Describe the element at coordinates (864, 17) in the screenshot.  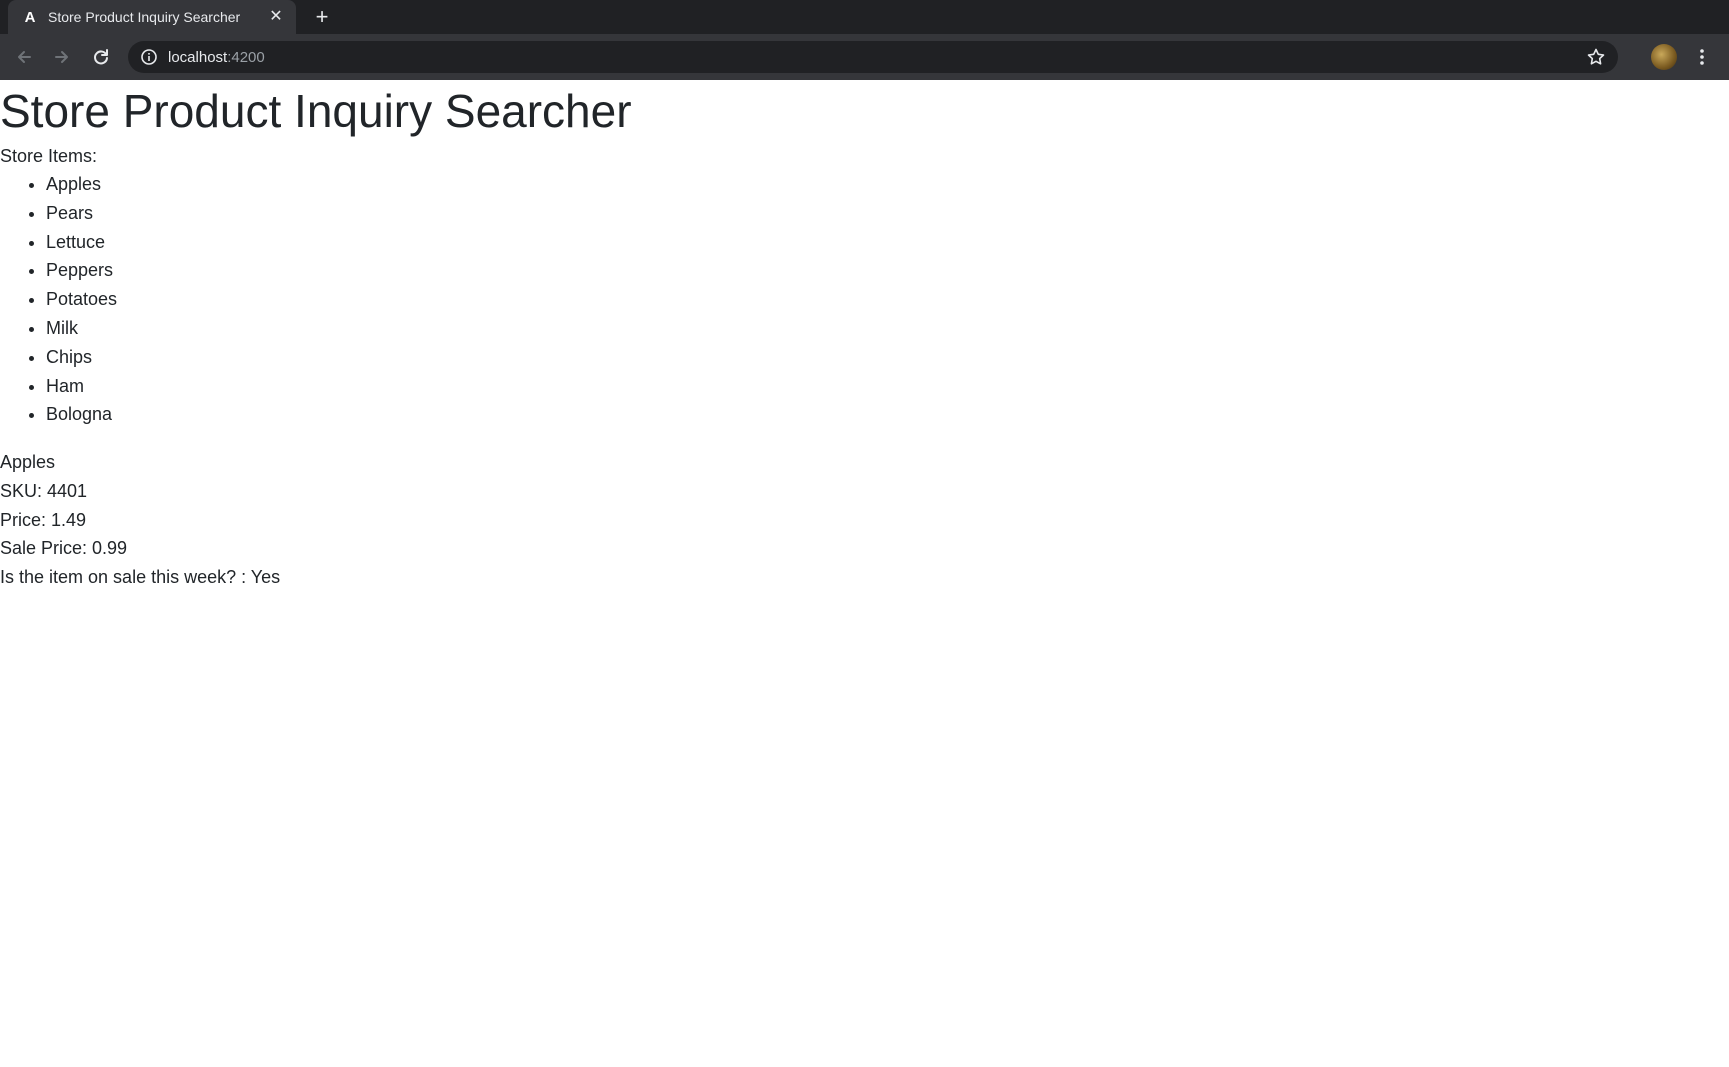
I see `tab-strip: A Store Product Inquiry Searcher ✕ +` at that location.